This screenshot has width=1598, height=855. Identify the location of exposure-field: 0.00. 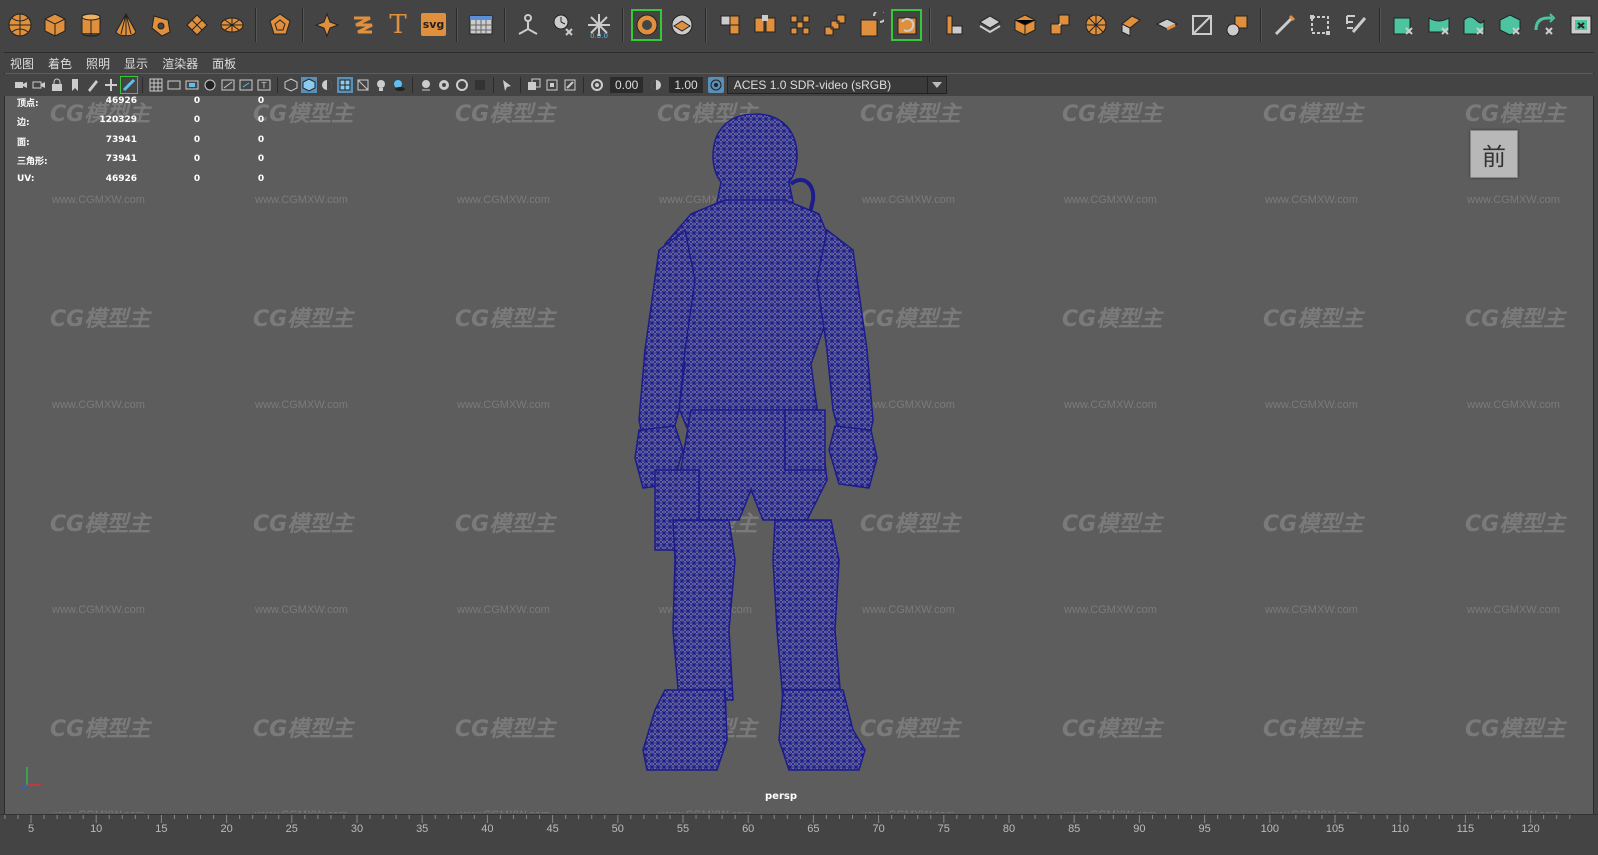
(627, 85).